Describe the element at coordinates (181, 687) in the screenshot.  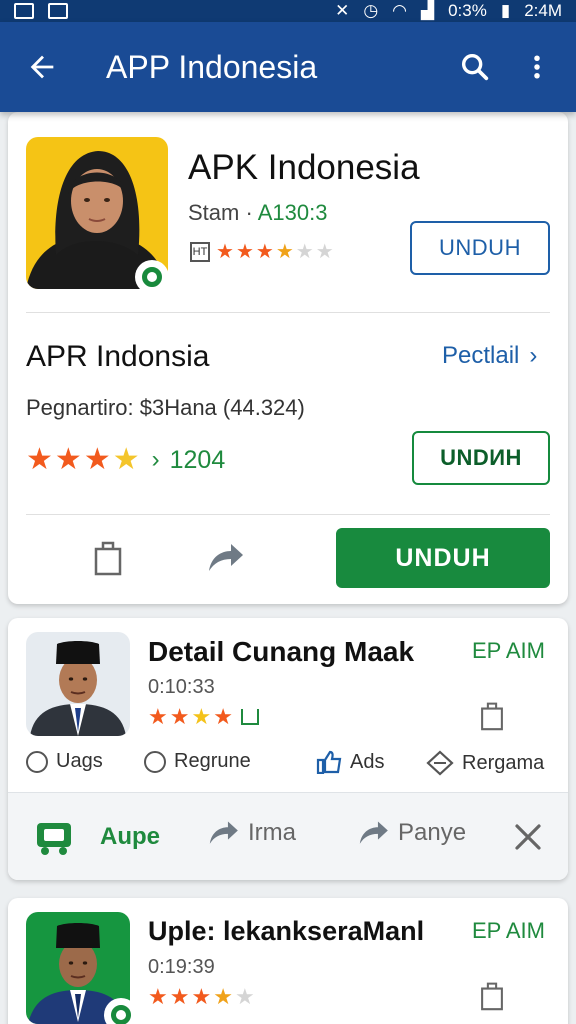
I see `video-duration: 0:10:33` at that location.